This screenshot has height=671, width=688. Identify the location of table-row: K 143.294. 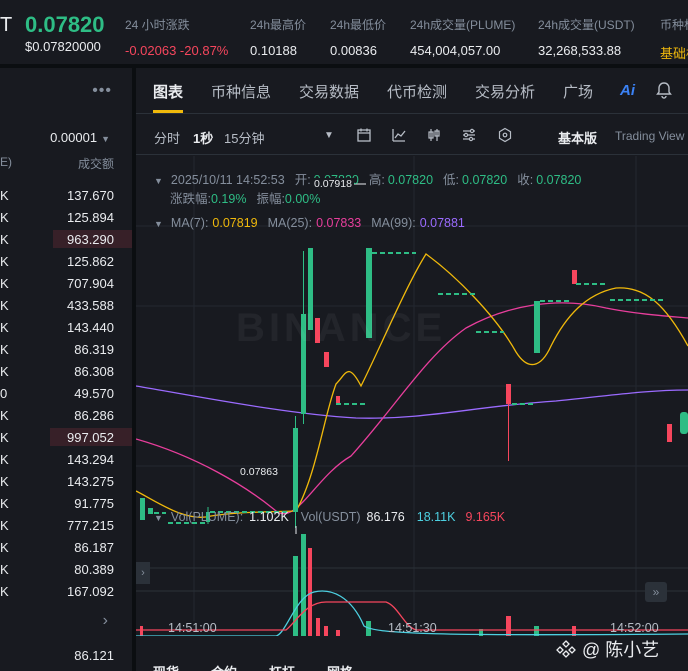
(66, 459).